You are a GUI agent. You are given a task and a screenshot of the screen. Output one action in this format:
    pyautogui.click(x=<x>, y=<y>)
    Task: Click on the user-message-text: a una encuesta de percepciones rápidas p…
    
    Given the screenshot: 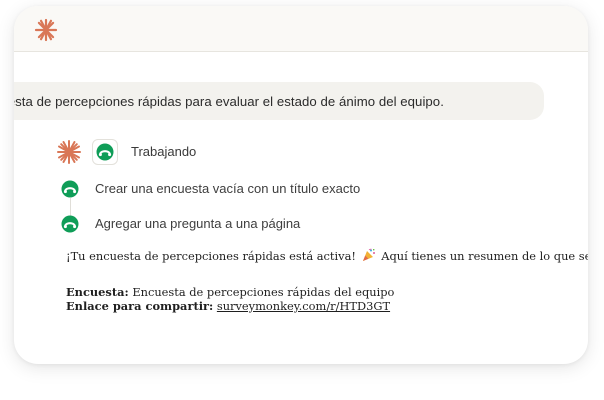 What is the action you would take?
    pyautogui.click(x=229, y=101)
    